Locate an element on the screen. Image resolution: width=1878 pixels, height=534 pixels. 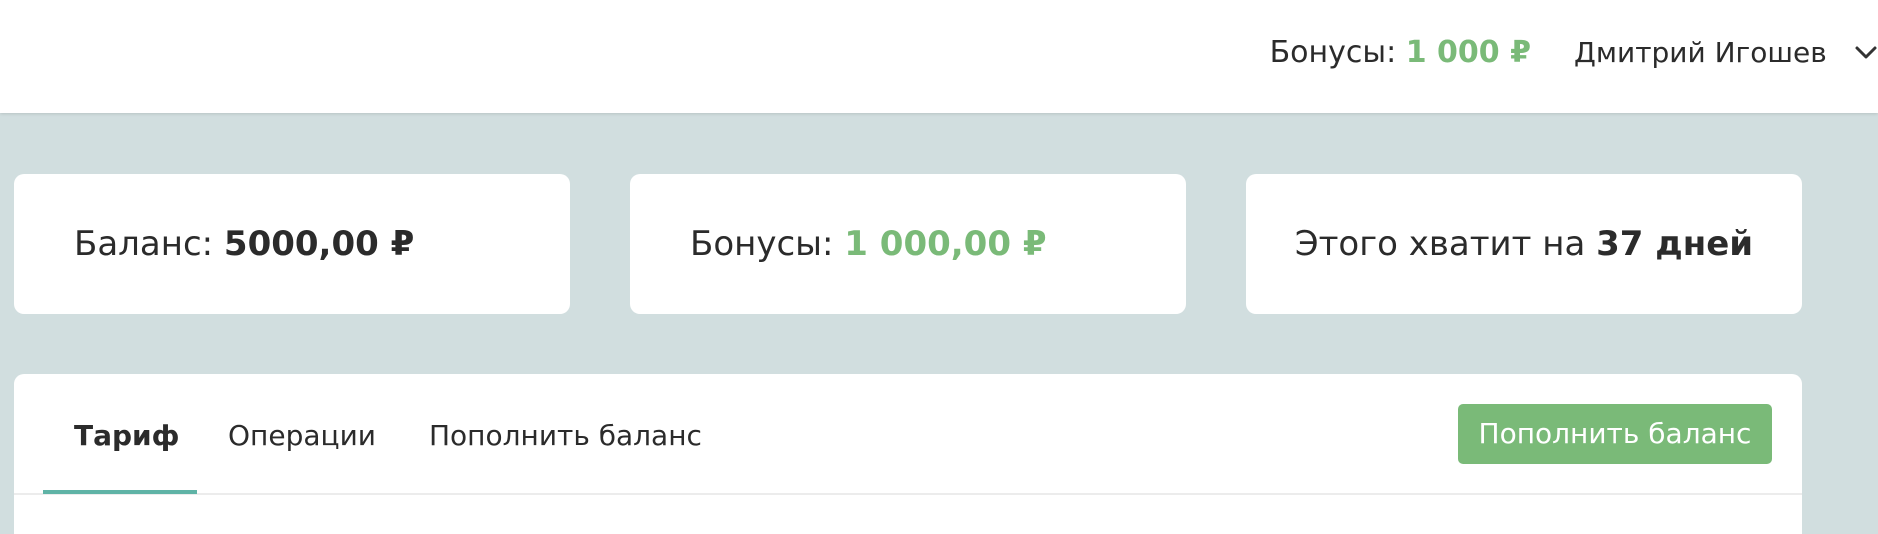
balance-label: Баланс: is located at coordinates (144, 244).